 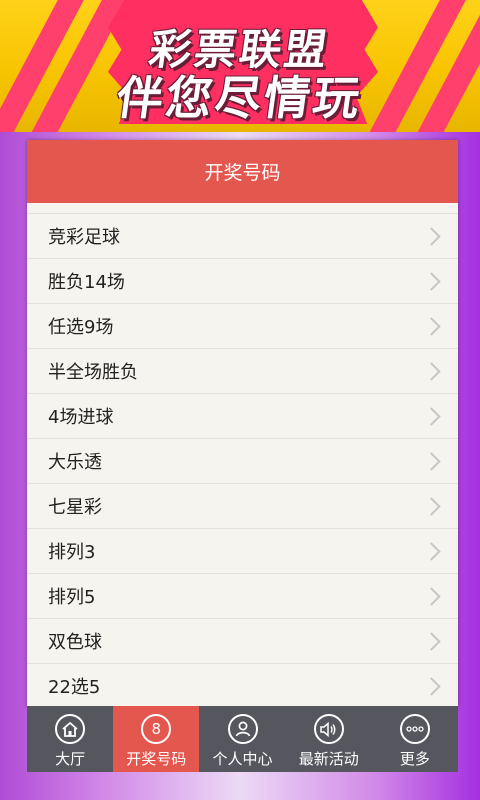 What do you see at coordinates (242, 236) in the screenshot?
I see `list-item: 竞彩足球` at bounding box center [242, 236].